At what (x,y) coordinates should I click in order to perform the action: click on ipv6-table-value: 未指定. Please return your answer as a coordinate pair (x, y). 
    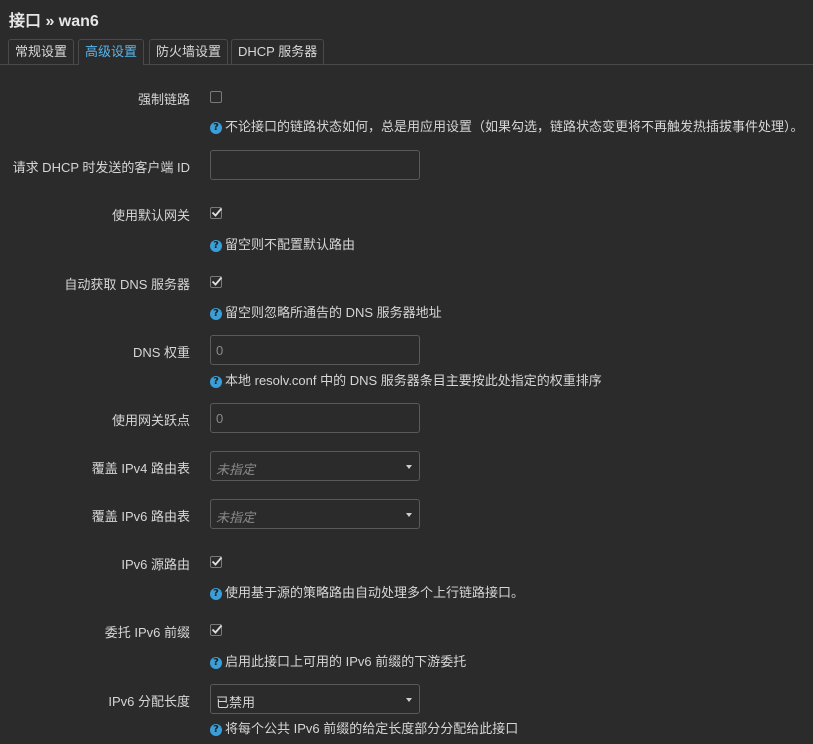
    Looking at the image, I should click on (236, 517).